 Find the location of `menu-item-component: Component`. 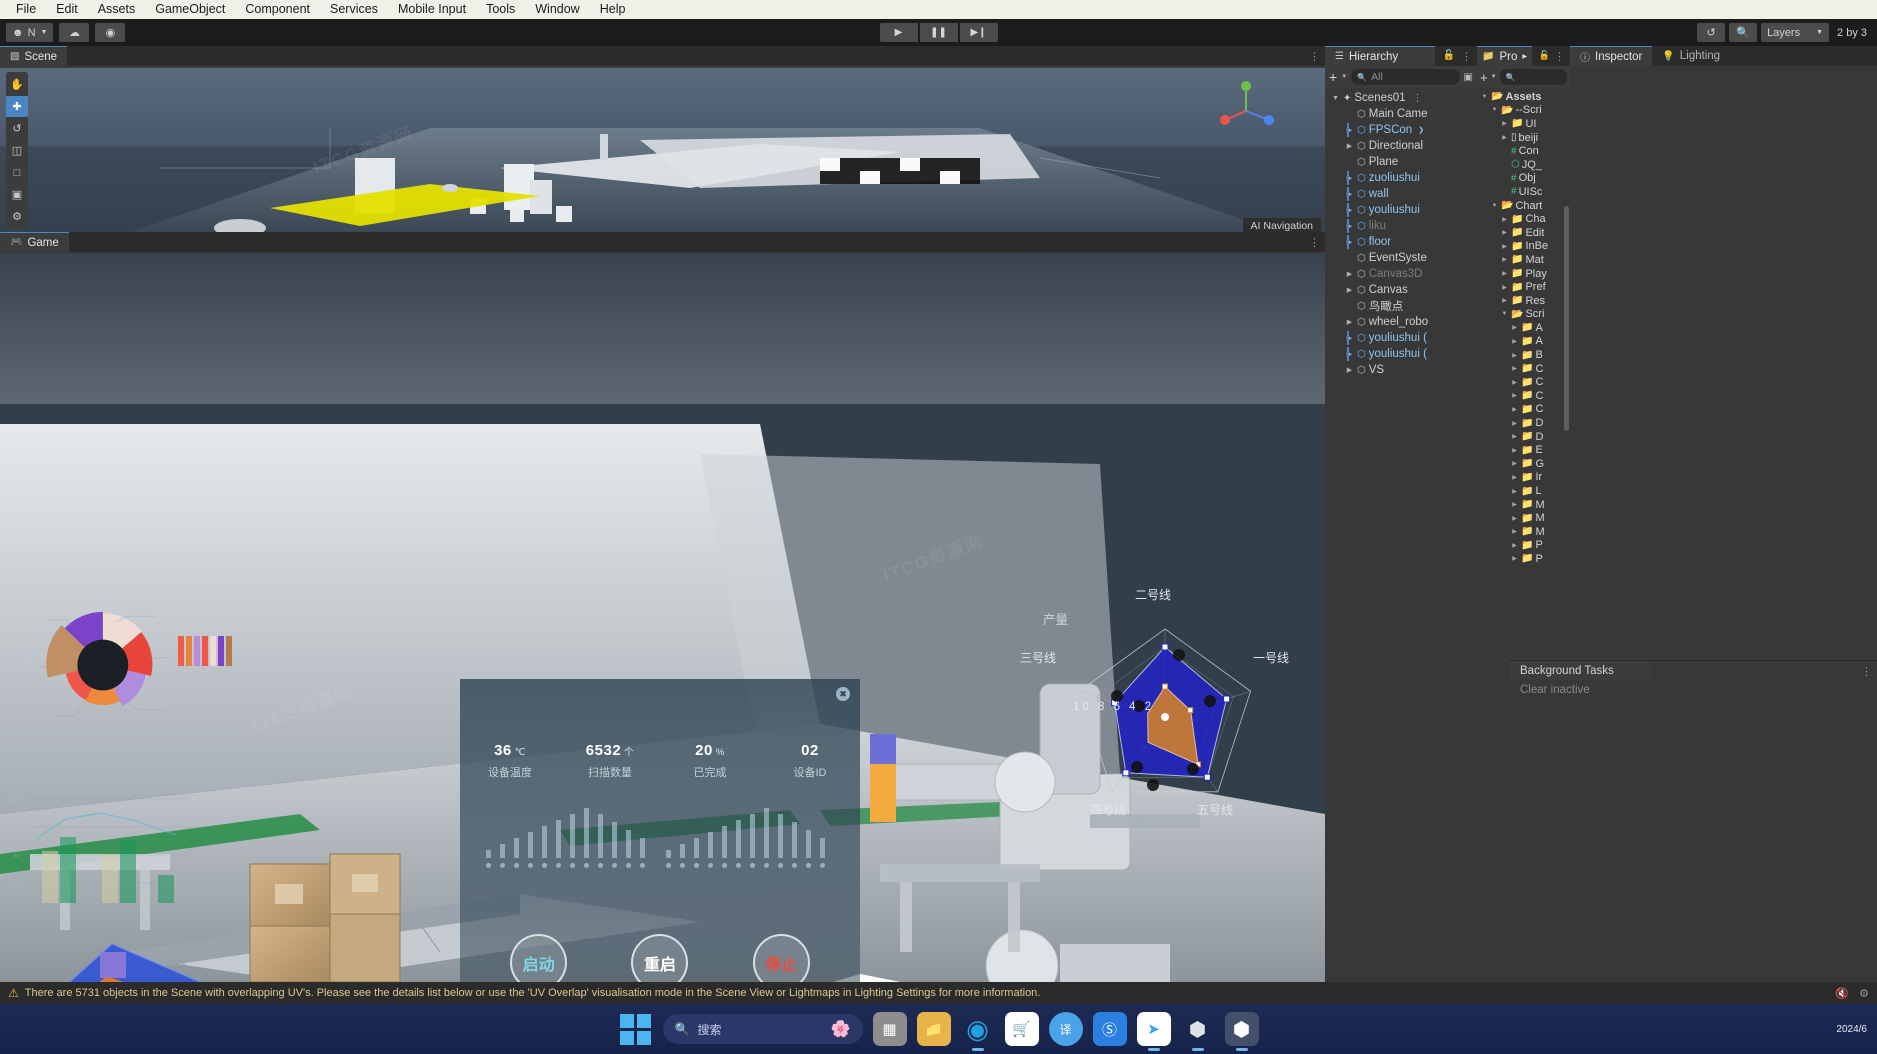

menu-item-component: Component is located at coordinates (277, 9).